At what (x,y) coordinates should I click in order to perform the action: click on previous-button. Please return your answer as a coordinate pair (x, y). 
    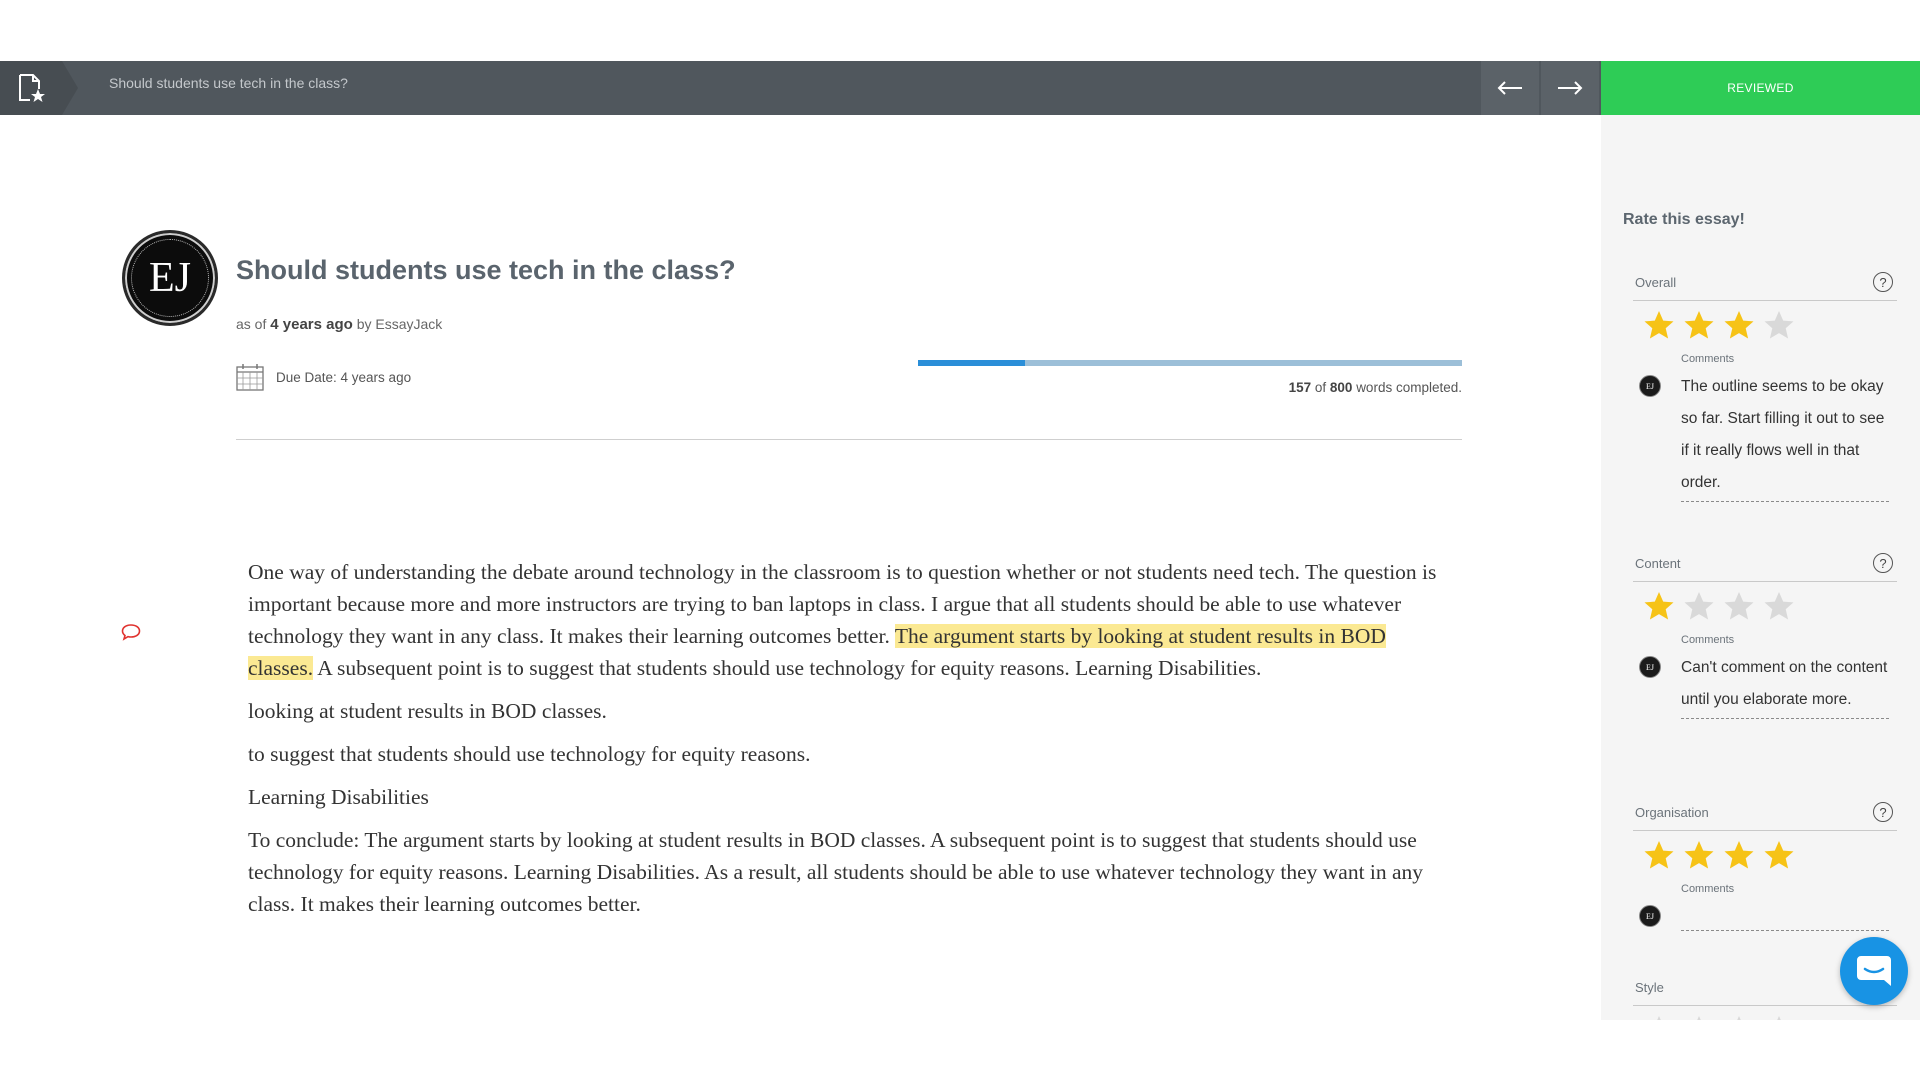
    Looking at the image, I should click on (1510, 88).